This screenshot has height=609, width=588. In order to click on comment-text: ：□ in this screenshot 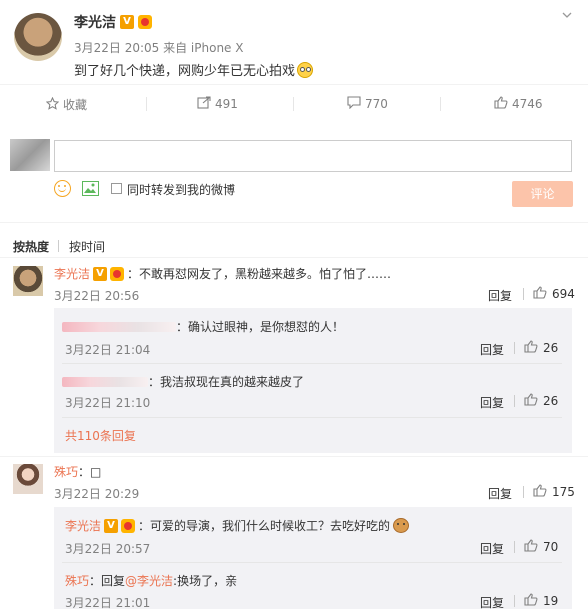, I will do `click(90, 472)`.